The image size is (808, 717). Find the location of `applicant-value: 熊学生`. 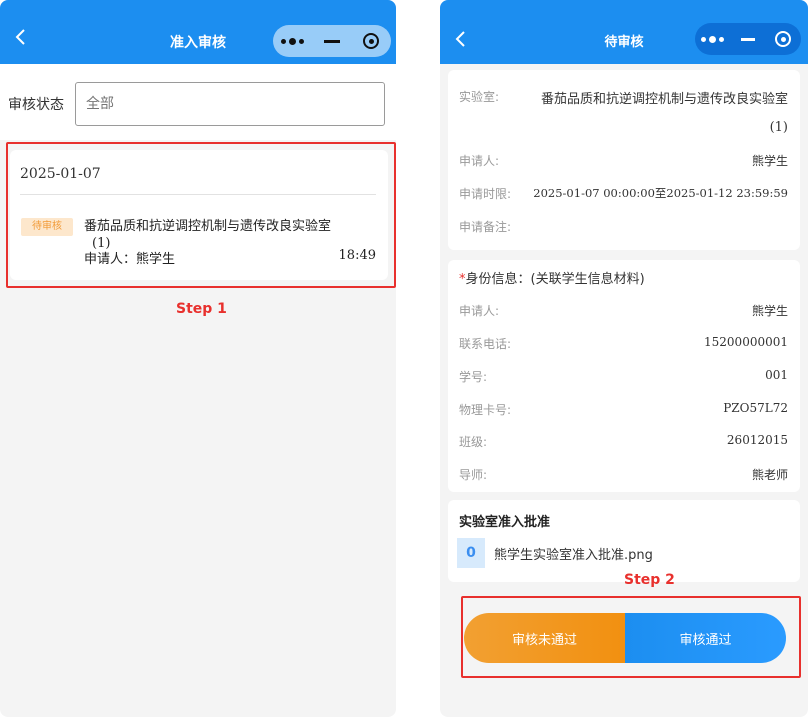

applicant-value: 熊学生 is located at coordinates (769, 161).